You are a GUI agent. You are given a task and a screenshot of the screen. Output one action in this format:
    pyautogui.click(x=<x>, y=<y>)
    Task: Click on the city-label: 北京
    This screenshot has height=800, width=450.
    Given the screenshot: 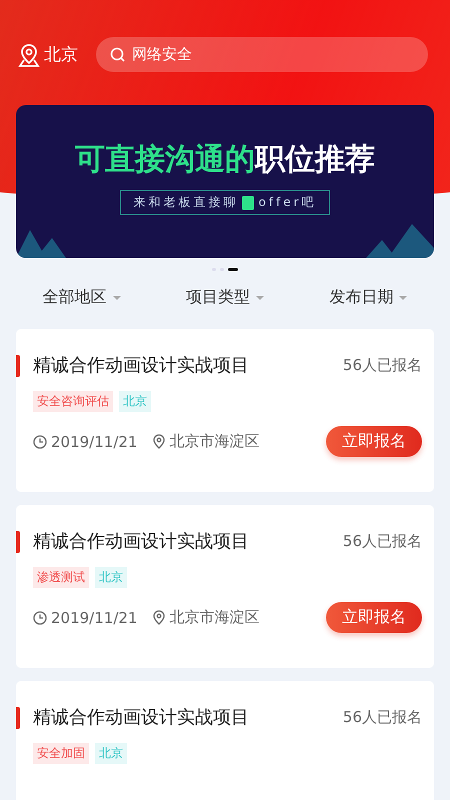 What is the action you would take?
    pyautogui.click(x=61, y=54)
    